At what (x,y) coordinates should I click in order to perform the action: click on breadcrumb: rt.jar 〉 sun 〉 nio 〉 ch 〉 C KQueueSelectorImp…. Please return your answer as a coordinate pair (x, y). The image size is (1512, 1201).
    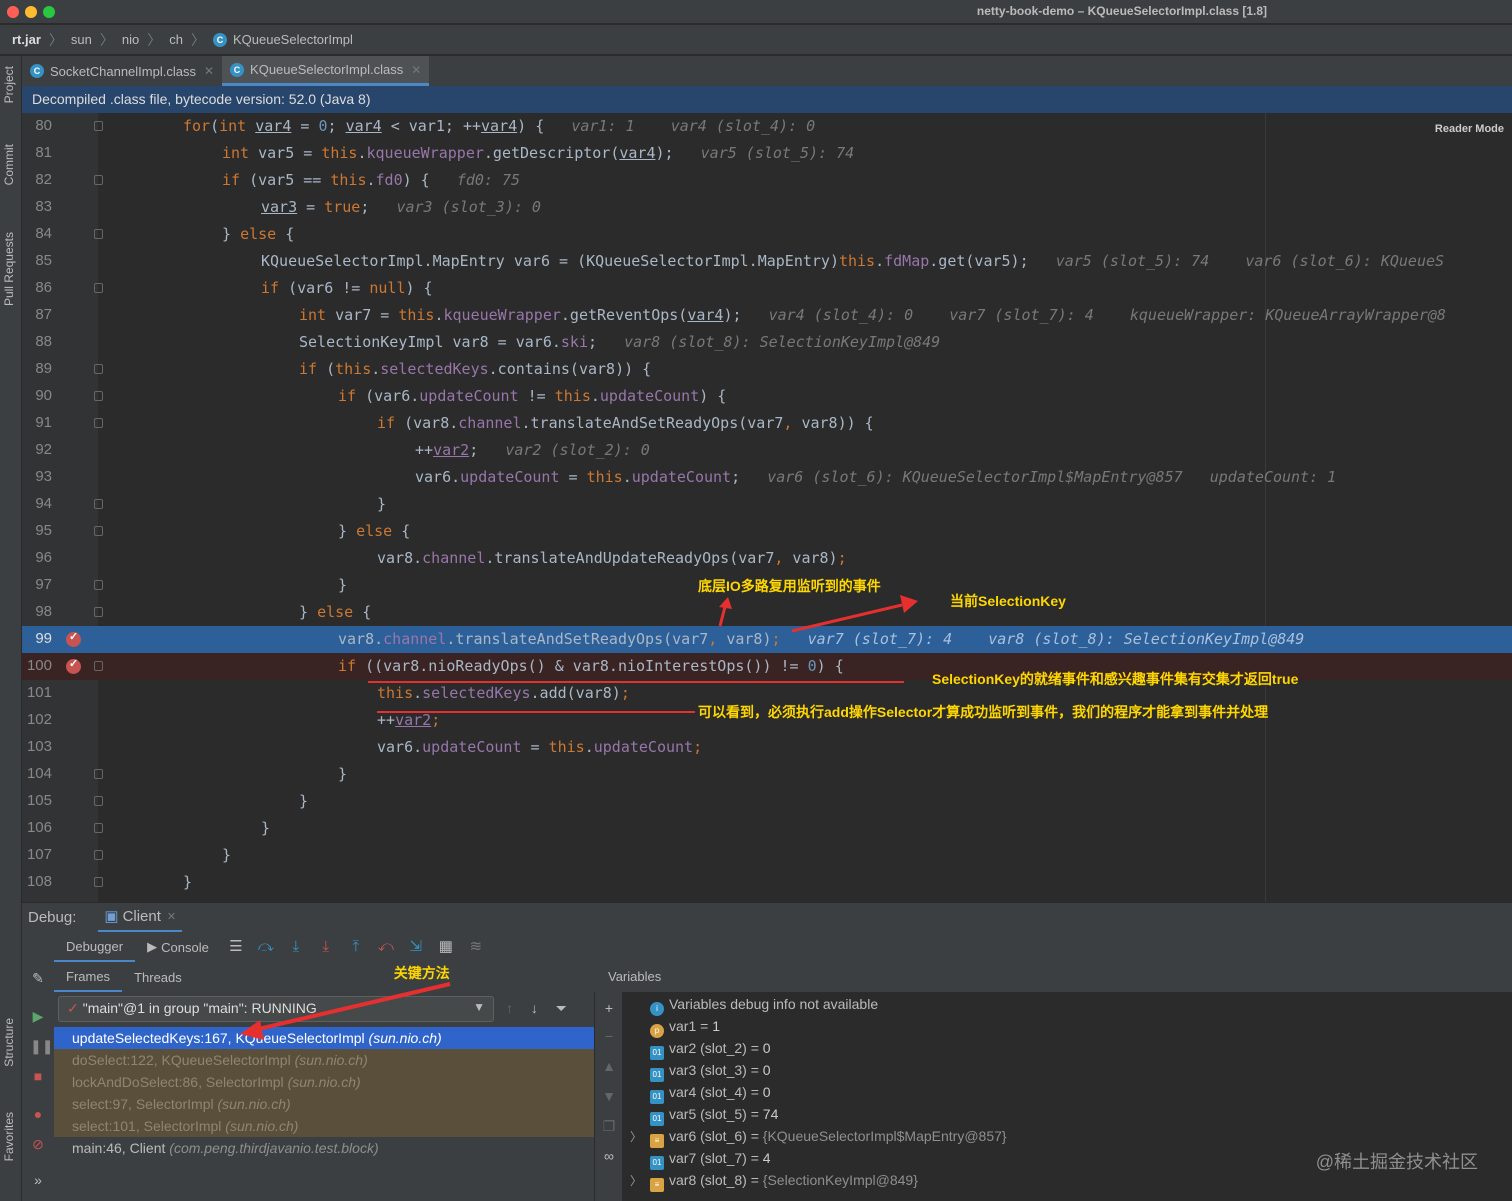
    Looking at the image, I should click on (756, 40).